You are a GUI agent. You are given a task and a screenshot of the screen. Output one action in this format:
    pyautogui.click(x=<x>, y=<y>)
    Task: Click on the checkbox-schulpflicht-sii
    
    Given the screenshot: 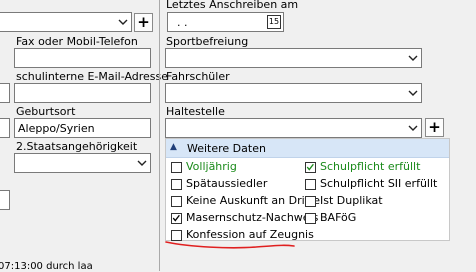 What is the action you would take?
    pyautogui.click(x=310, y=184)
    